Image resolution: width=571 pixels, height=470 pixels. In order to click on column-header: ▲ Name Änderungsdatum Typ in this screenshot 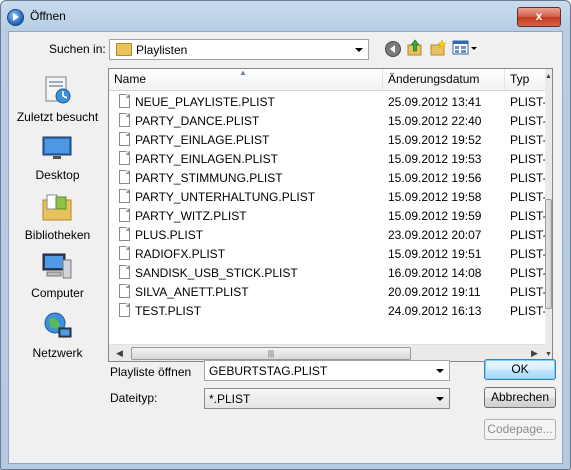, I will do `click(327, 80)`.